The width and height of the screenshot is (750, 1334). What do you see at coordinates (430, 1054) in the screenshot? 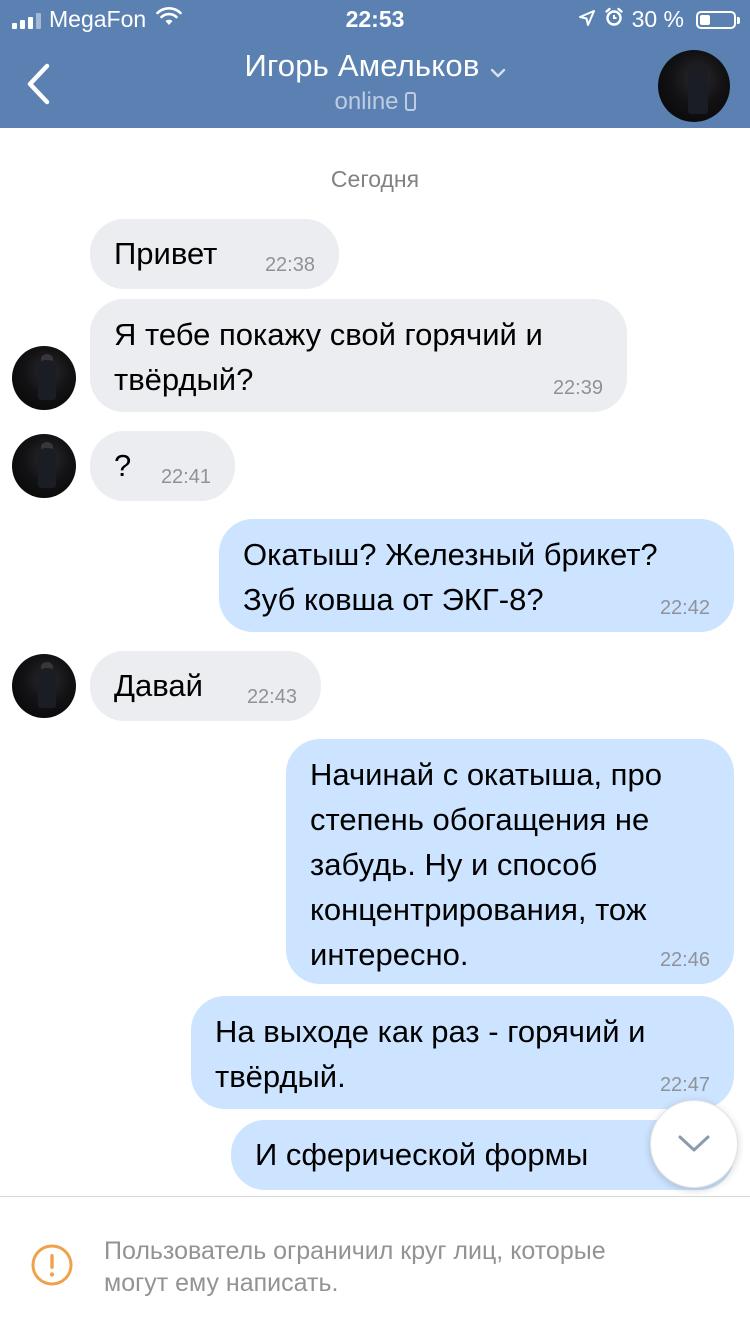
I see `message-text: На выходе как раз - горячий и твёрдый.` at bounding box center [430, 1054].